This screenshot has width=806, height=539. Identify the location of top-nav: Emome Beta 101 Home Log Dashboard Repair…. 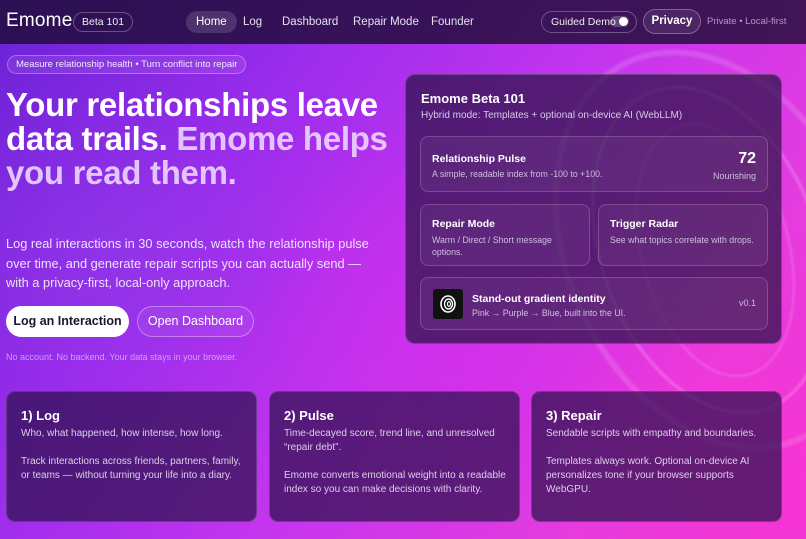
(403, 22).